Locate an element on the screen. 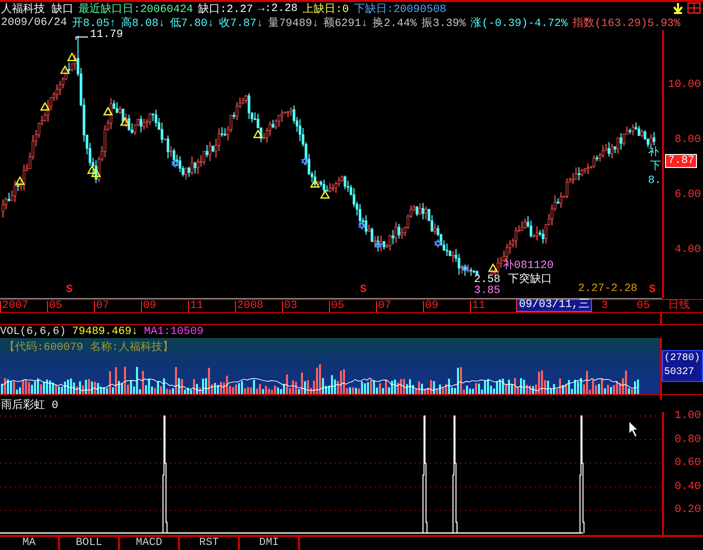 Image resolution: width=703 pixels, height=550 pixels. price-annotation: 补081120 is located at coordinates (528, 266).